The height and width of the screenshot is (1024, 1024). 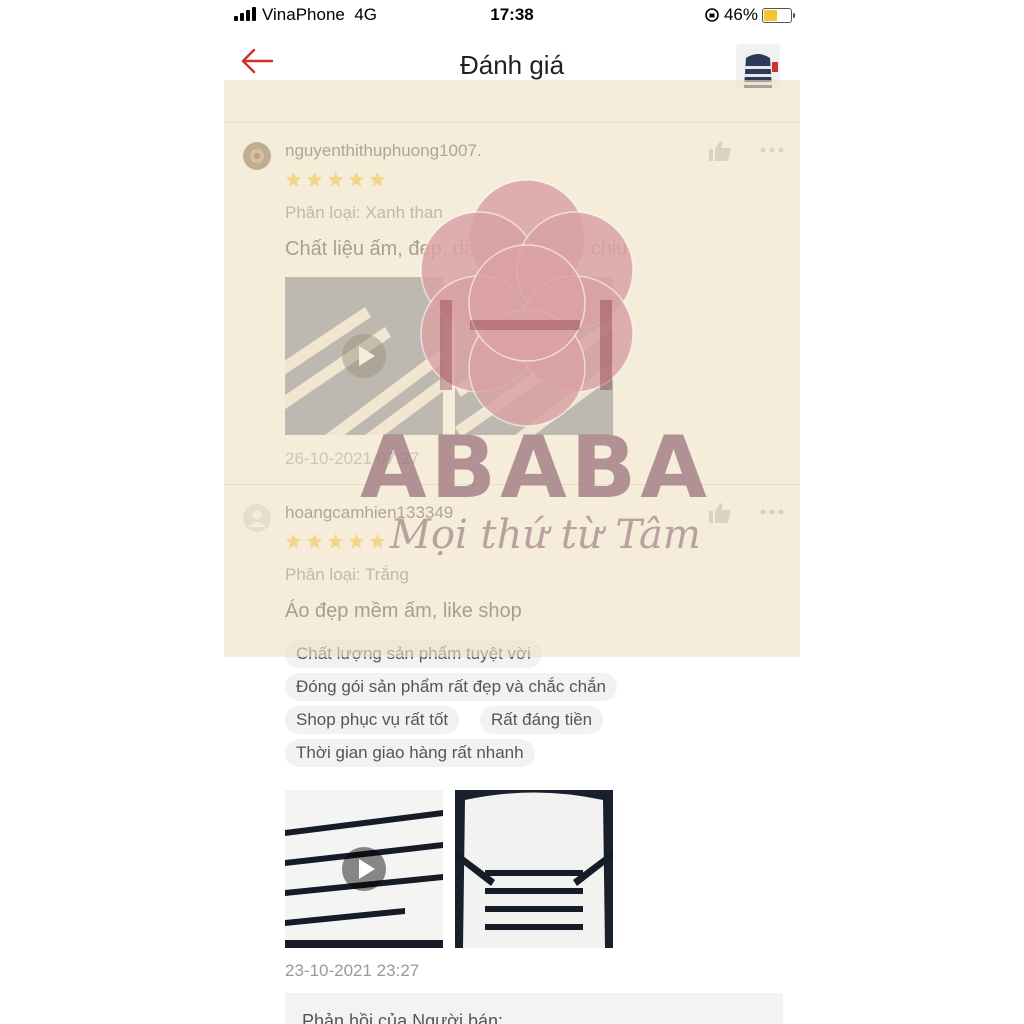 I want to click on battery-percent: 46%, so click(x=740, y=14).